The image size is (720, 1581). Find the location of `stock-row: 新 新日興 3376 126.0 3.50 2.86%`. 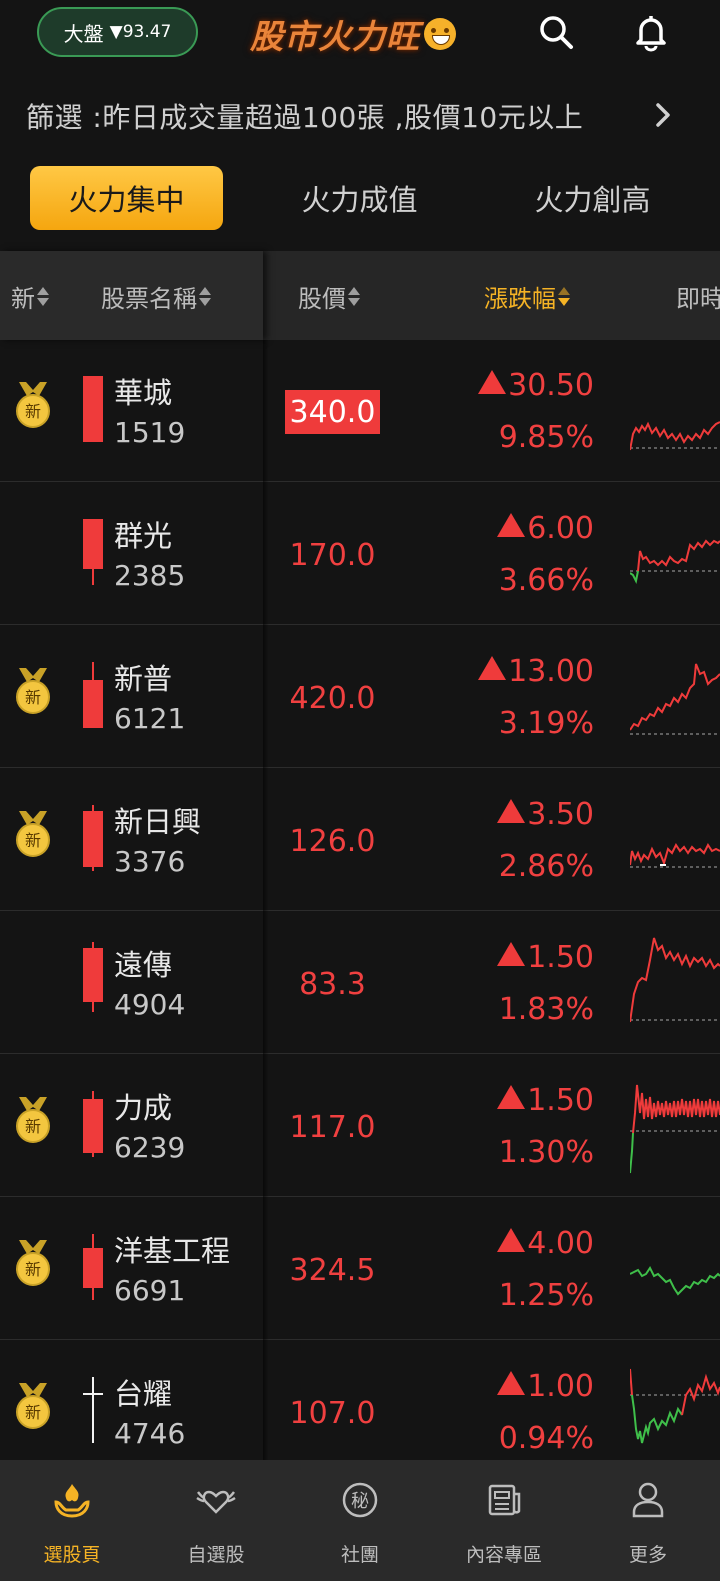

stock-row: 新 新日興 3376 126.0 3.50 2.86% is located at coordinates (360, 840).